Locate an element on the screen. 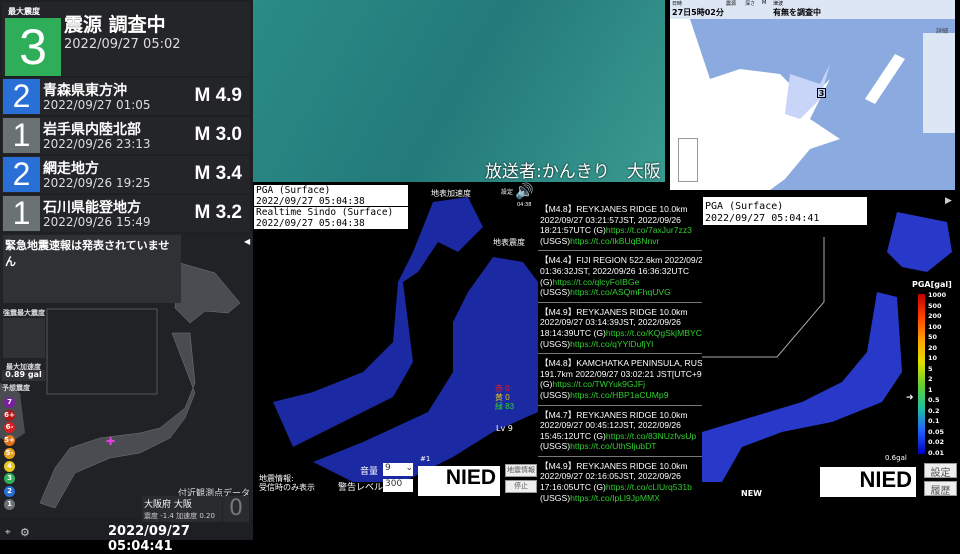  settings-link: 設定 is located at coordinates (507, 191).